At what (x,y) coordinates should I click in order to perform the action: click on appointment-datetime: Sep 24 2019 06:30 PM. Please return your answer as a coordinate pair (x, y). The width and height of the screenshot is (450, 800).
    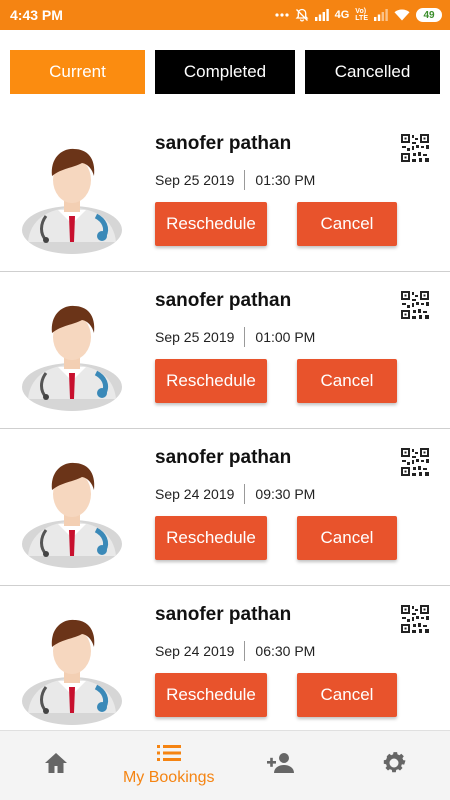
    Looking at the image, I should click on (235, 651).